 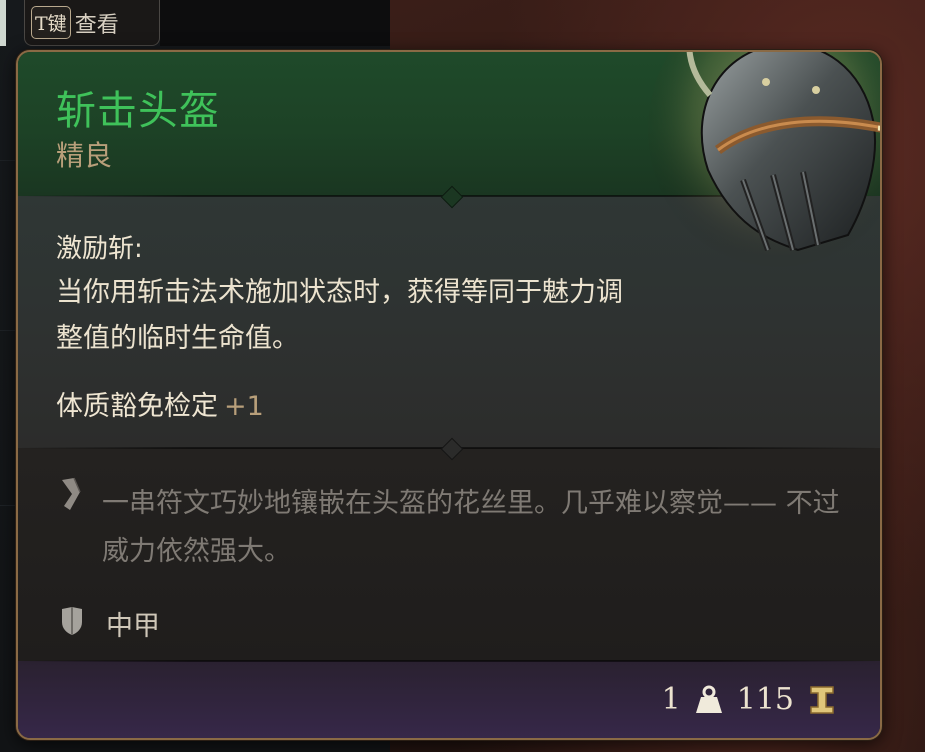 I want to click on save-bonus-label: 体质豁免检定, so click(x=137, y=406).